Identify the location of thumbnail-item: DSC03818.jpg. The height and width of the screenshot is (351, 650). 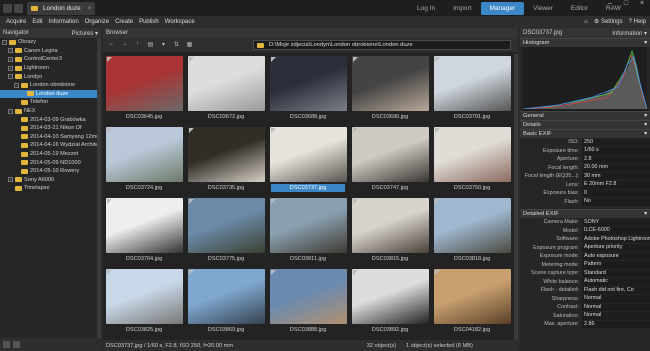
(472, 231).